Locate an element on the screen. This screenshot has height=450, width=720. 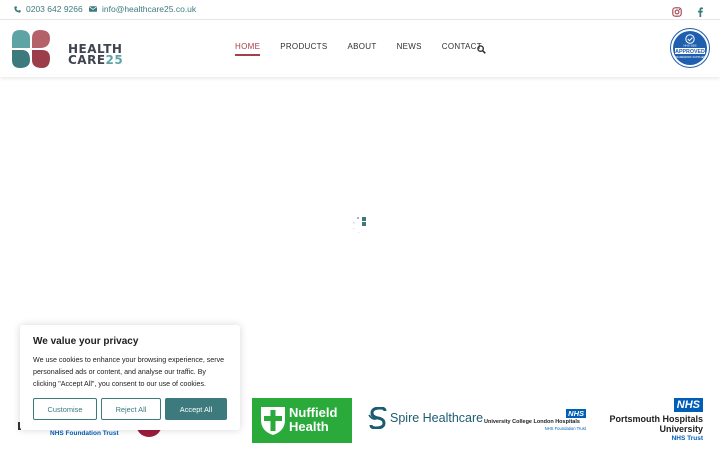
logo-wordmark: HEALTH CARE25 is located at coordinates (96, 54).